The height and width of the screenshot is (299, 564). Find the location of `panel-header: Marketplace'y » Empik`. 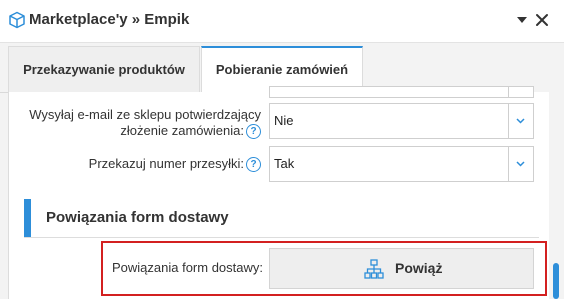

panel-header: Marketplace'y » Empik is located at coordinates (282, 21).